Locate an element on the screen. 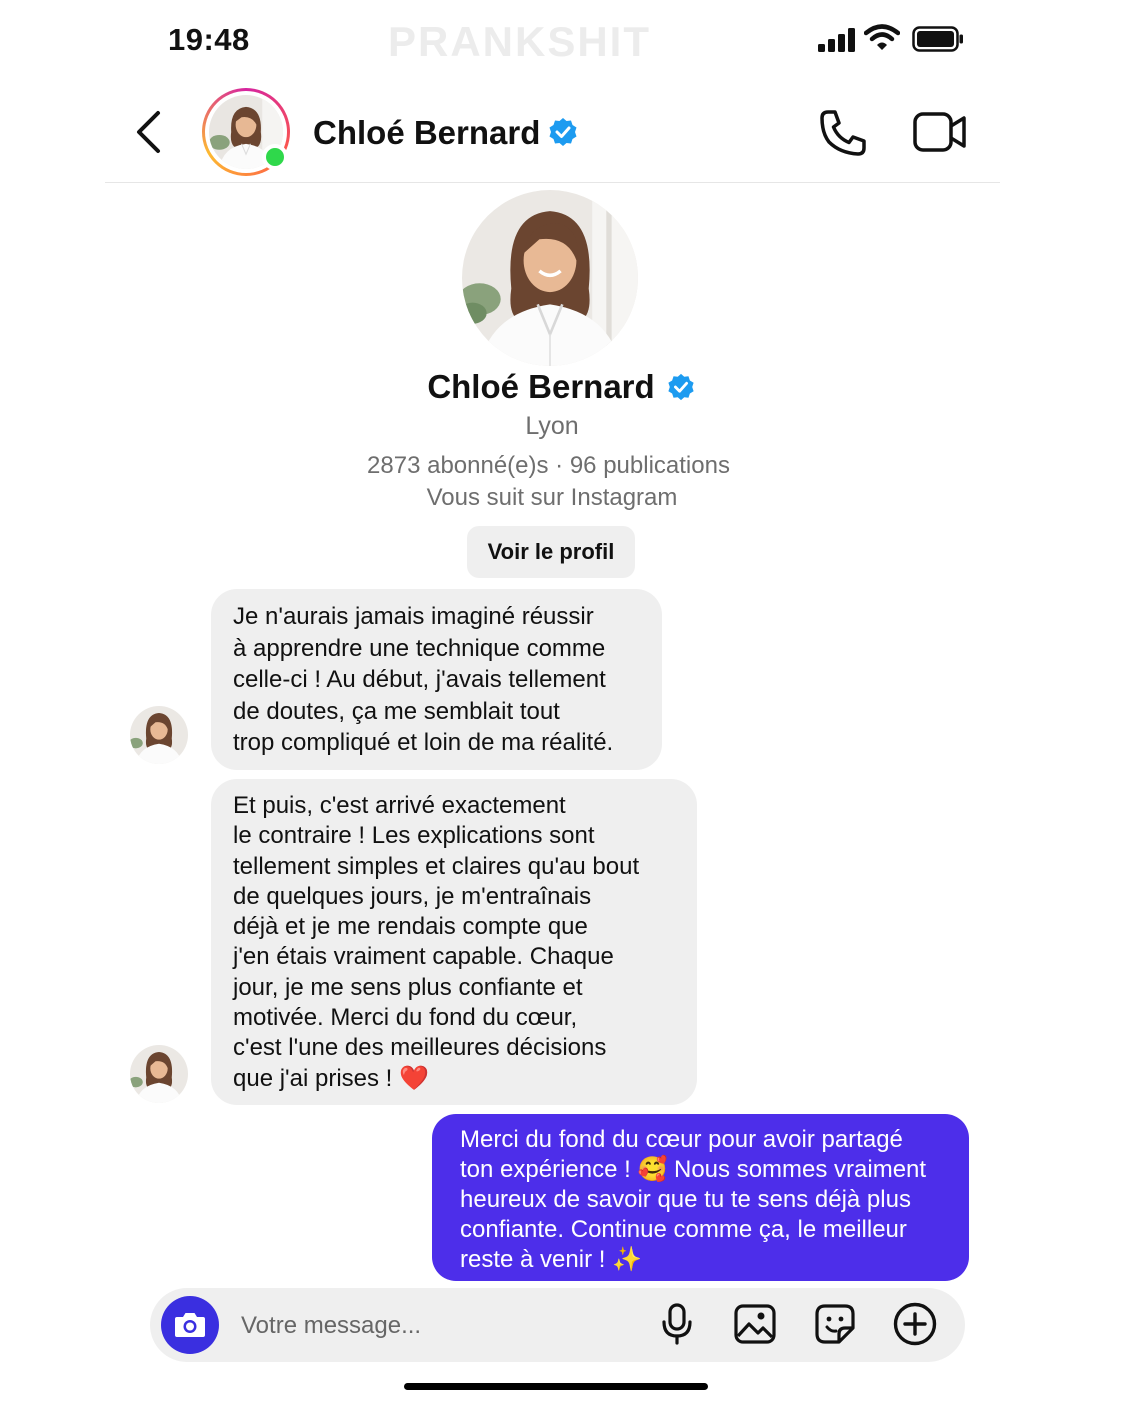  plus-circle-icon is located at coordinates (915, 1324).